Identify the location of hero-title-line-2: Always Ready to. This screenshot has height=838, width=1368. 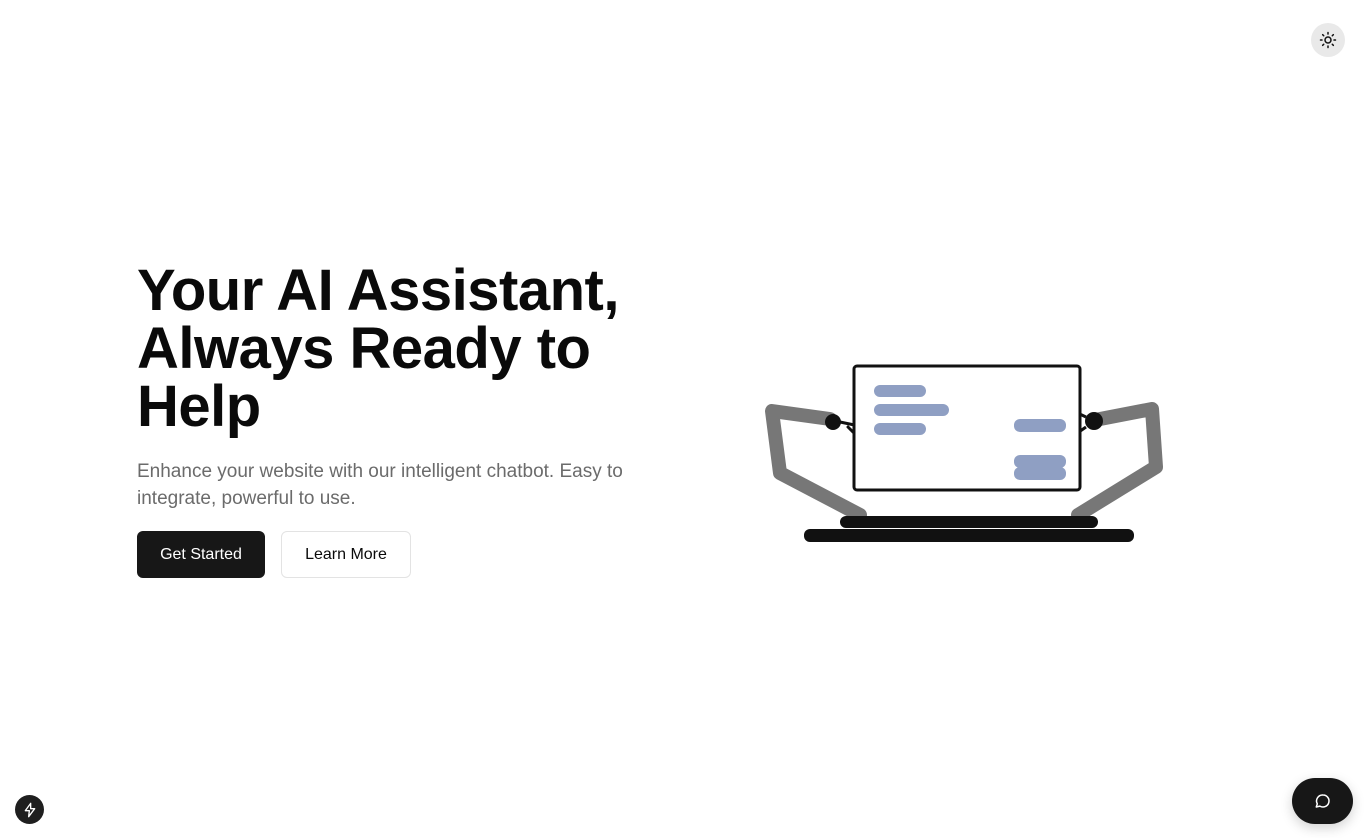
(364, 348).